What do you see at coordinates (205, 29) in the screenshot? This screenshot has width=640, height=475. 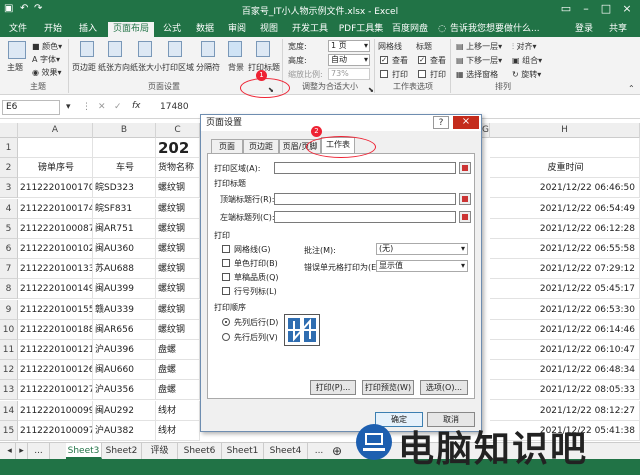 I see `tab-data: 数据` at bounding box center [205, 29].